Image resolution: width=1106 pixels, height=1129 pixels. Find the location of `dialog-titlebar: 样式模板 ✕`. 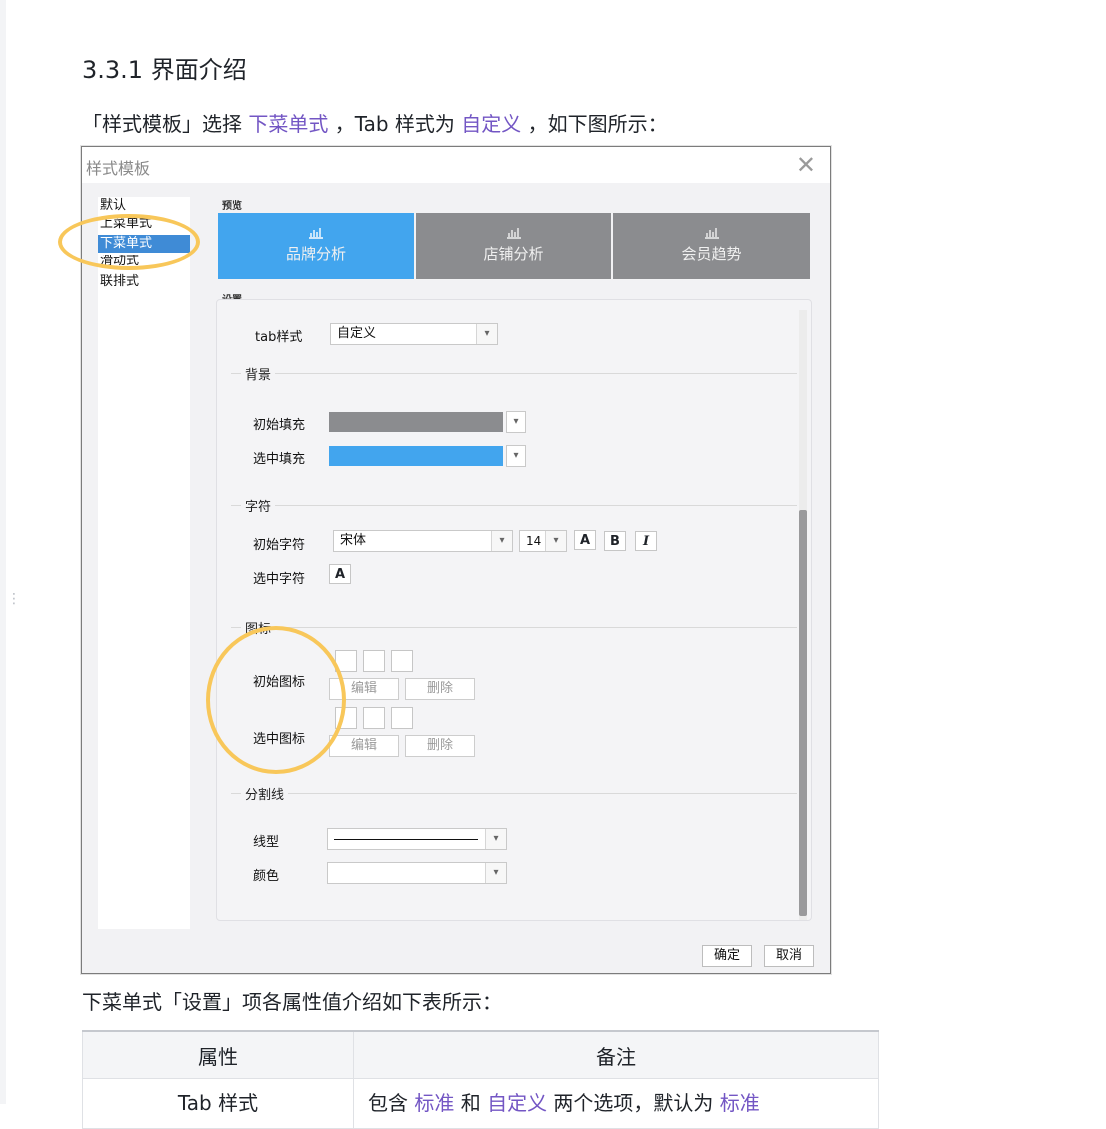

dialog-titlebar: 样式模板 ✕ is located at coordinates (456, 165).